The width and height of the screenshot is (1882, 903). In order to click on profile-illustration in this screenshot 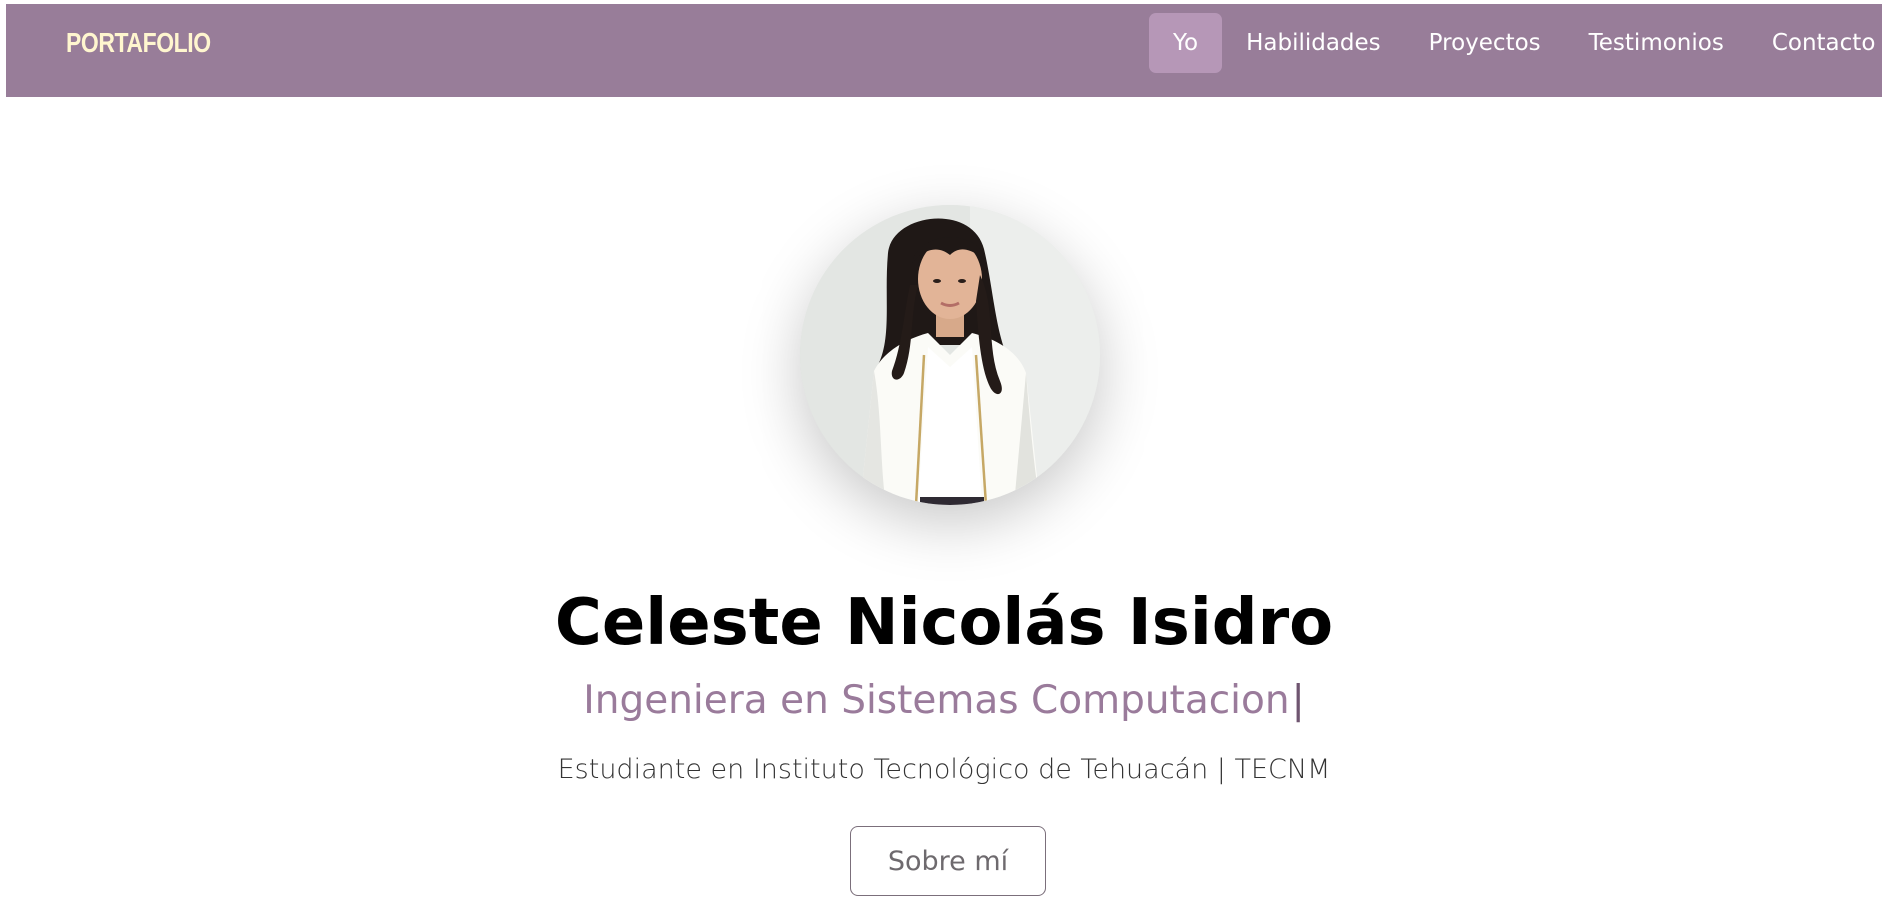, I will do `click(950, 355)`.